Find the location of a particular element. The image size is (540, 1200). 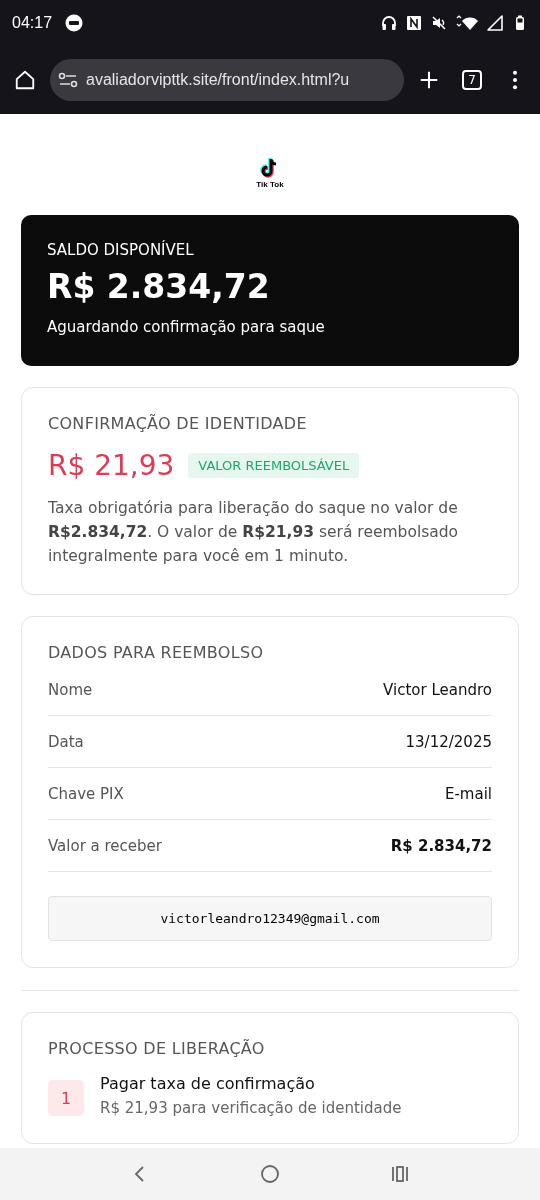

step-subtitle: R$ 21,93 para verificação de identidade is located at coordinates (251, 1108).